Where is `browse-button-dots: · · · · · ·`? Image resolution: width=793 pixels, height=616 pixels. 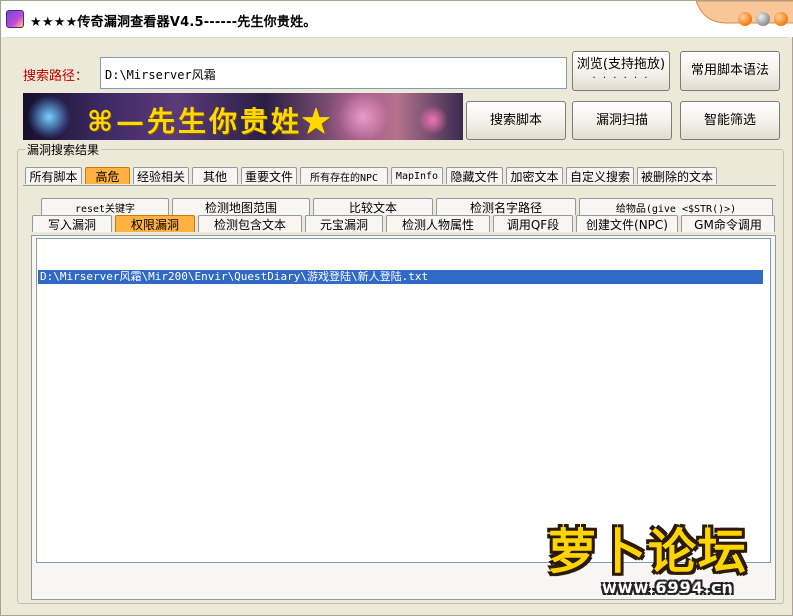 browse-button-dots: · · · · · · is located at coordinates (621, 79).